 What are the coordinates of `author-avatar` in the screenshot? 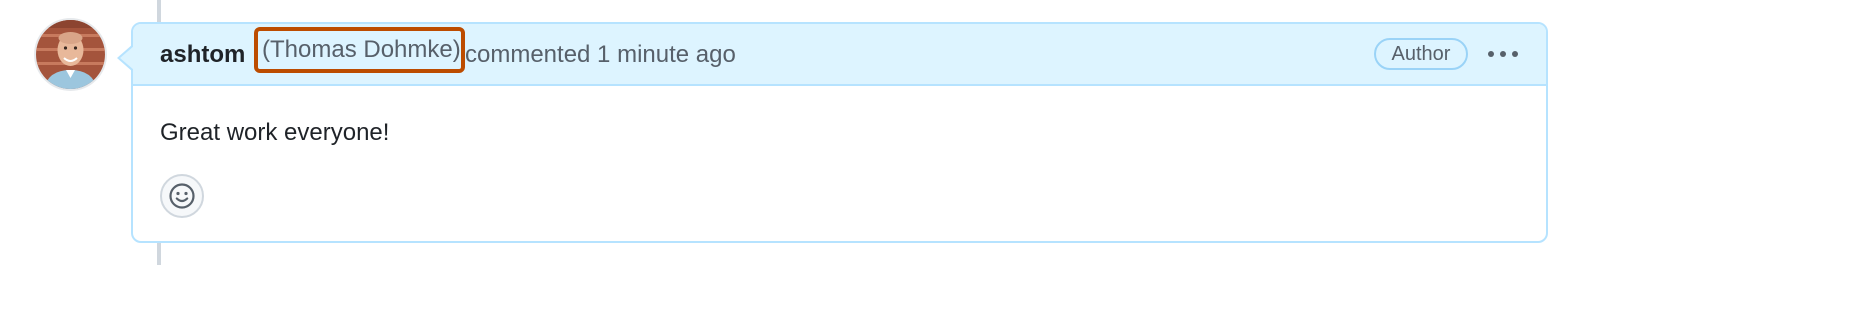 It's located at (70, 54).